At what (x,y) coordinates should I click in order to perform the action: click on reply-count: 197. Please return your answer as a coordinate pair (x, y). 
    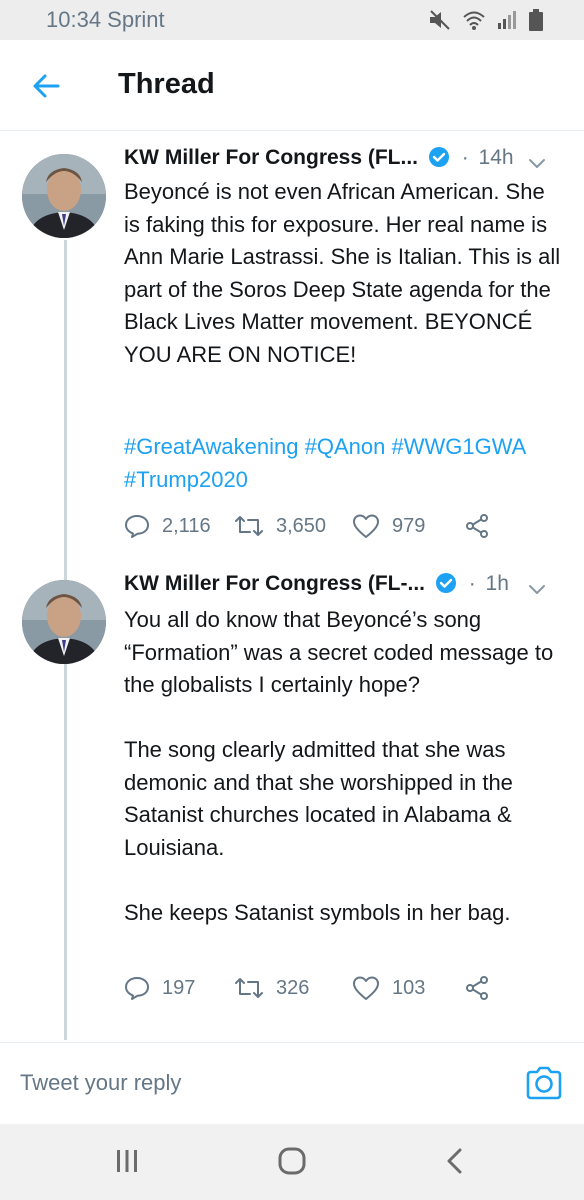
    Looking at the image, I should click on (179, 987).